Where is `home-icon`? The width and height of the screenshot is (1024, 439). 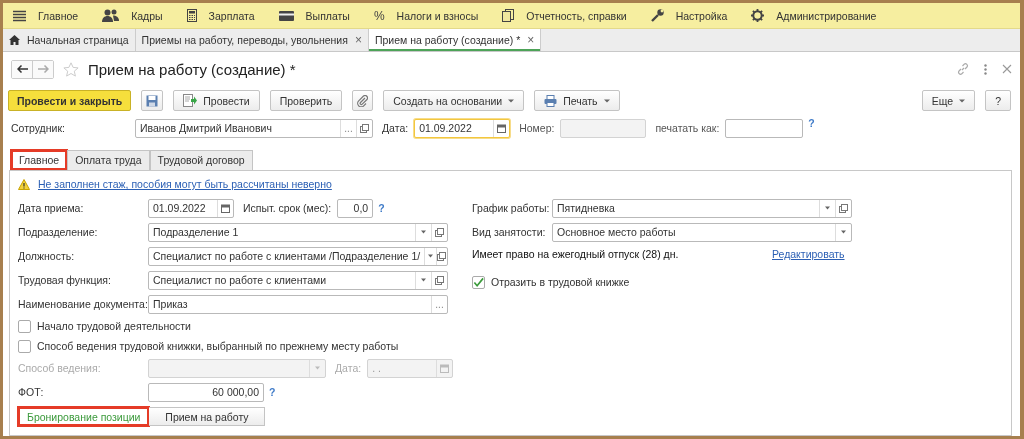
home-icon is located at coordinates (14, 40).